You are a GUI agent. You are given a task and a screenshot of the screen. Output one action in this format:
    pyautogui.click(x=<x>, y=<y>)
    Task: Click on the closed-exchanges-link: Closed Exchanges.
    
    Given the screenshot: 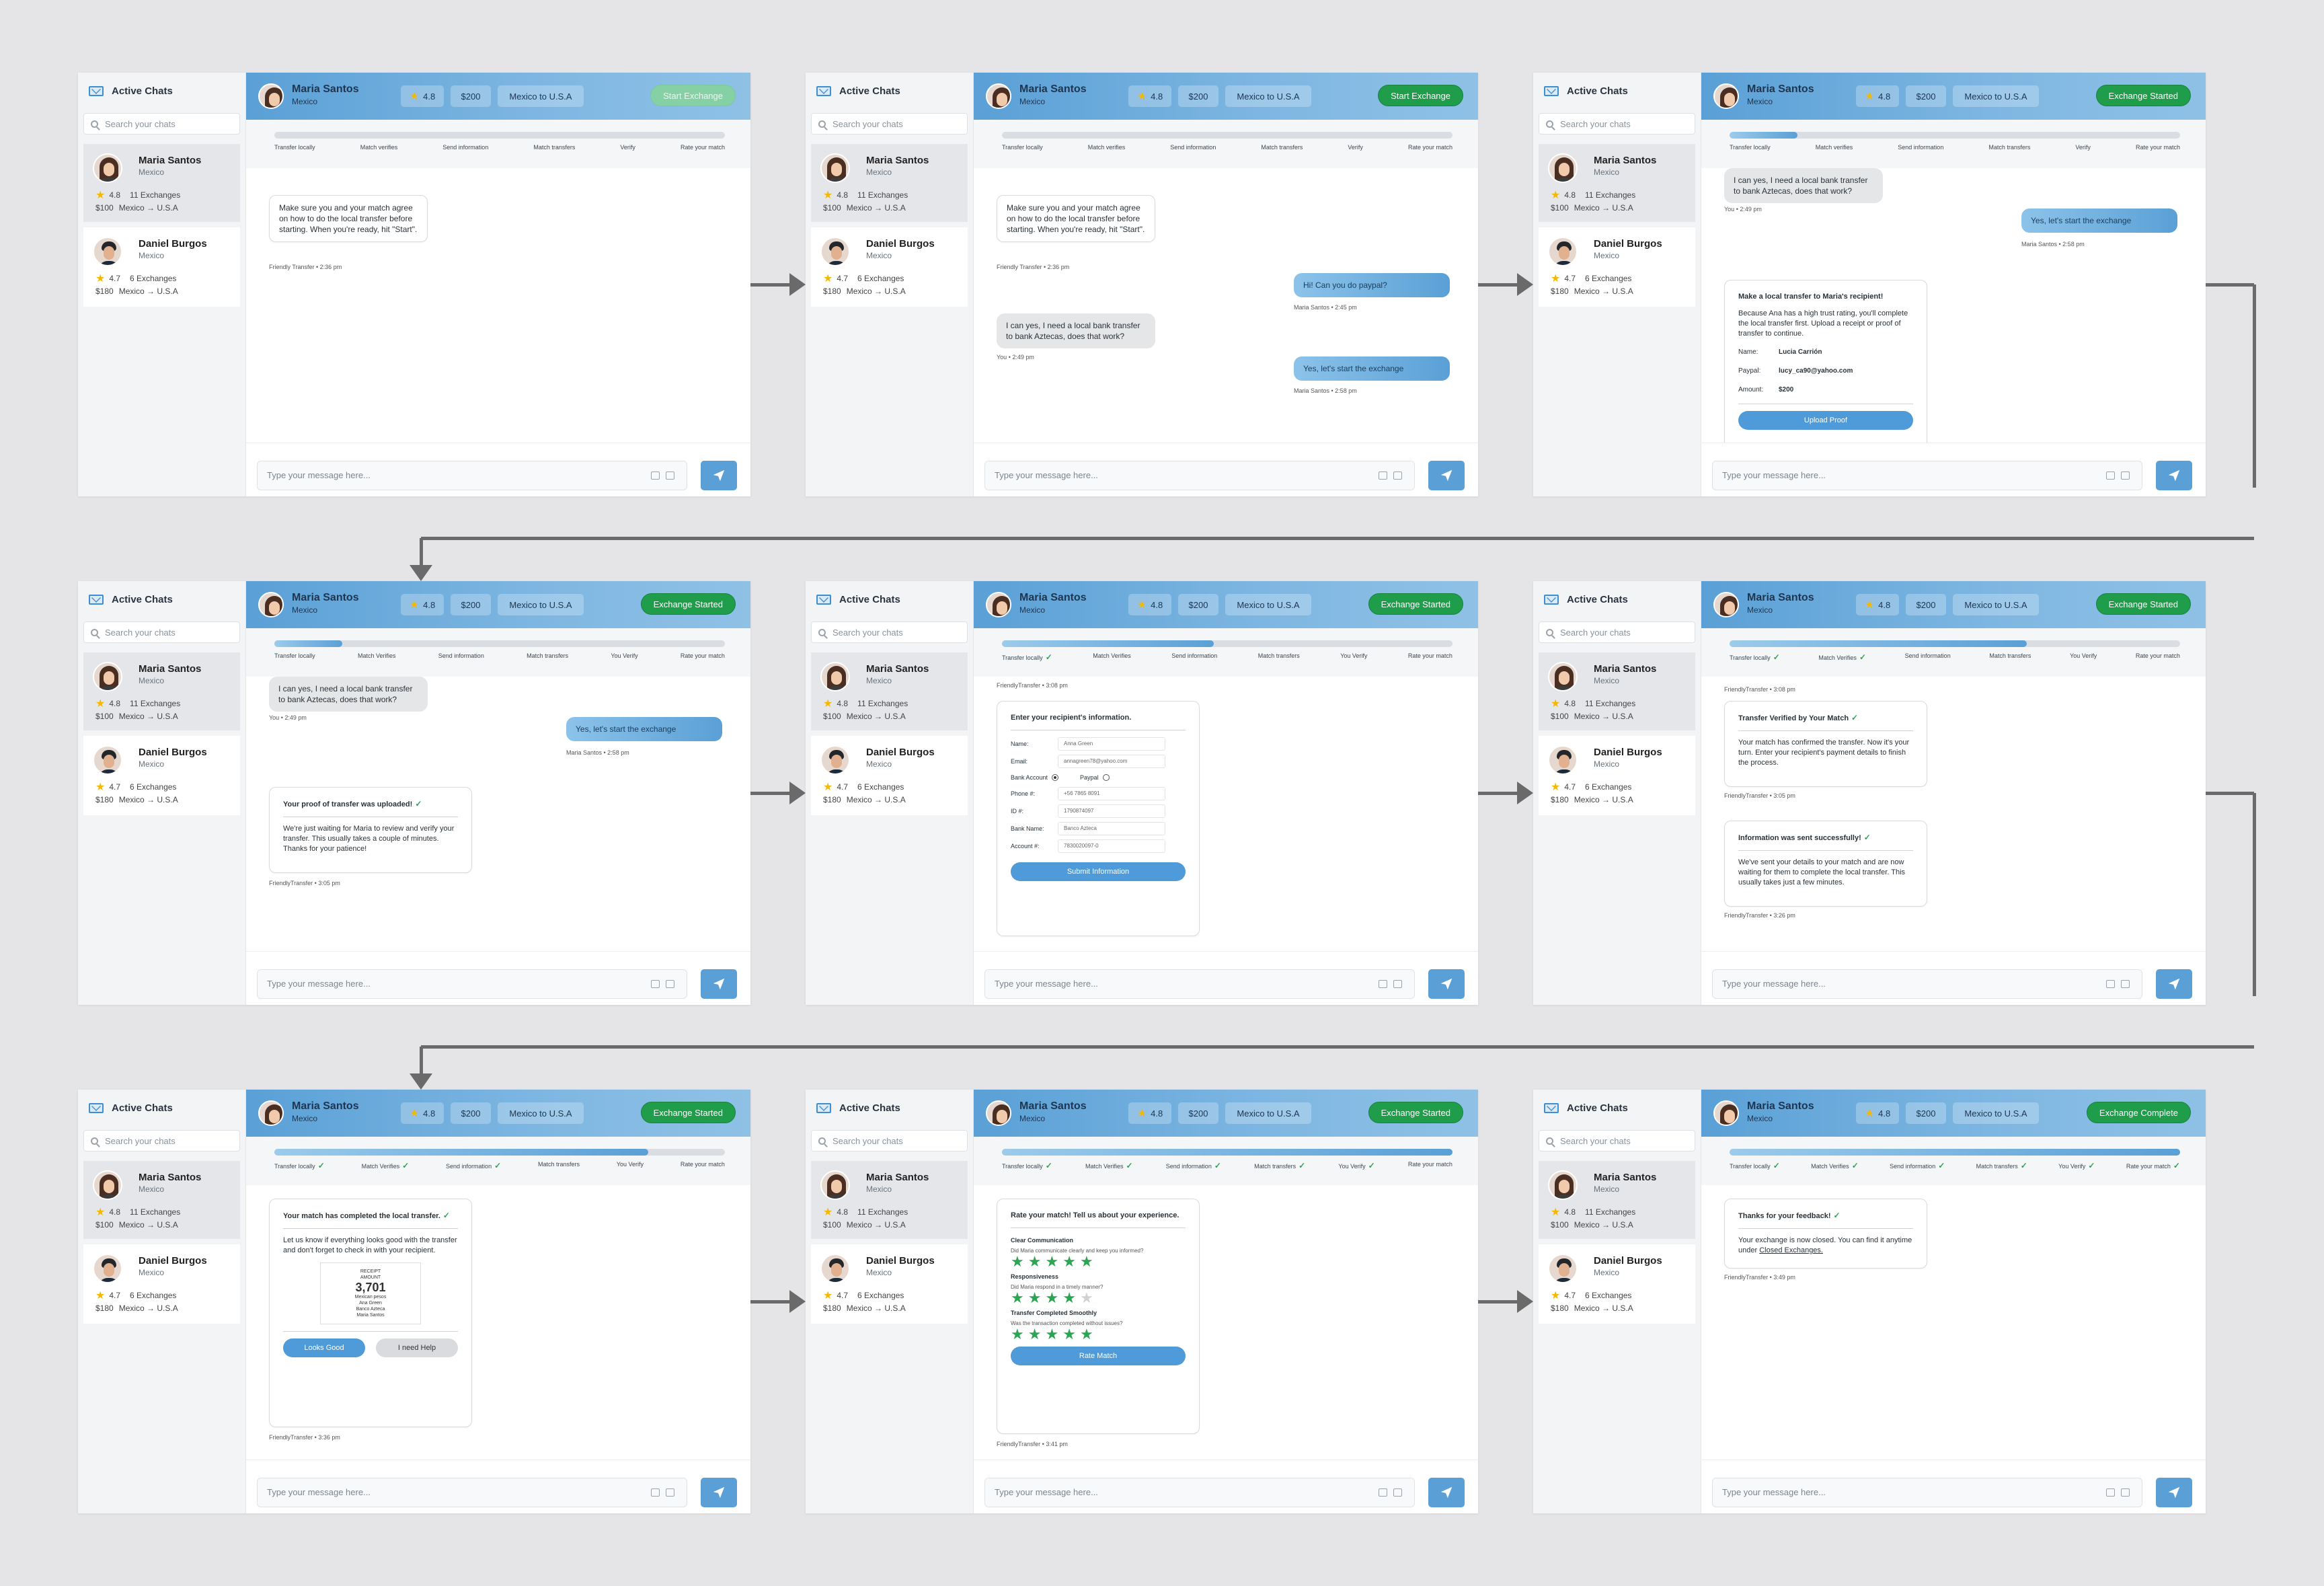 What is the action you would take?
    pyautogui.click(x=1791, y=1250)
    